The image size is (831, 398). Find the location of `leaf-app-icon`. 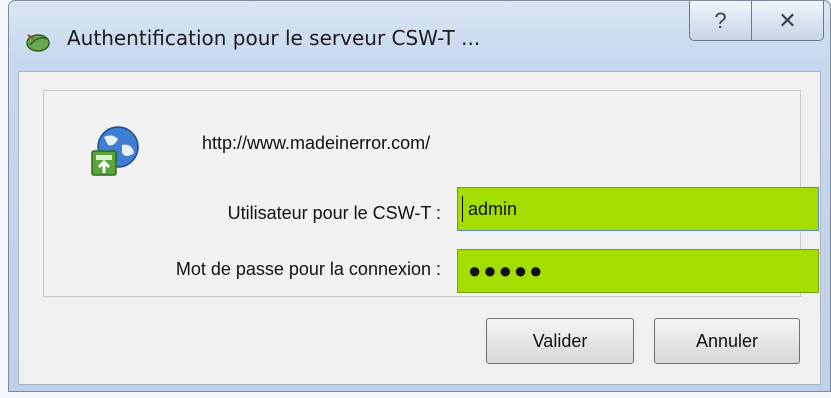

leaf-app-icon is located at coordinates (38, 43).